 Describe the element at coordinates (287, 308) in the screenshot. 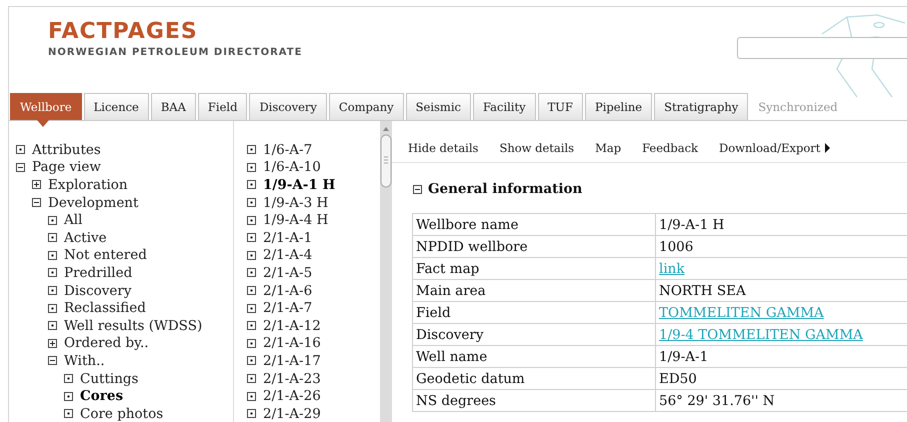

I see `wellbore-item: 2/1-A-7` at that location.